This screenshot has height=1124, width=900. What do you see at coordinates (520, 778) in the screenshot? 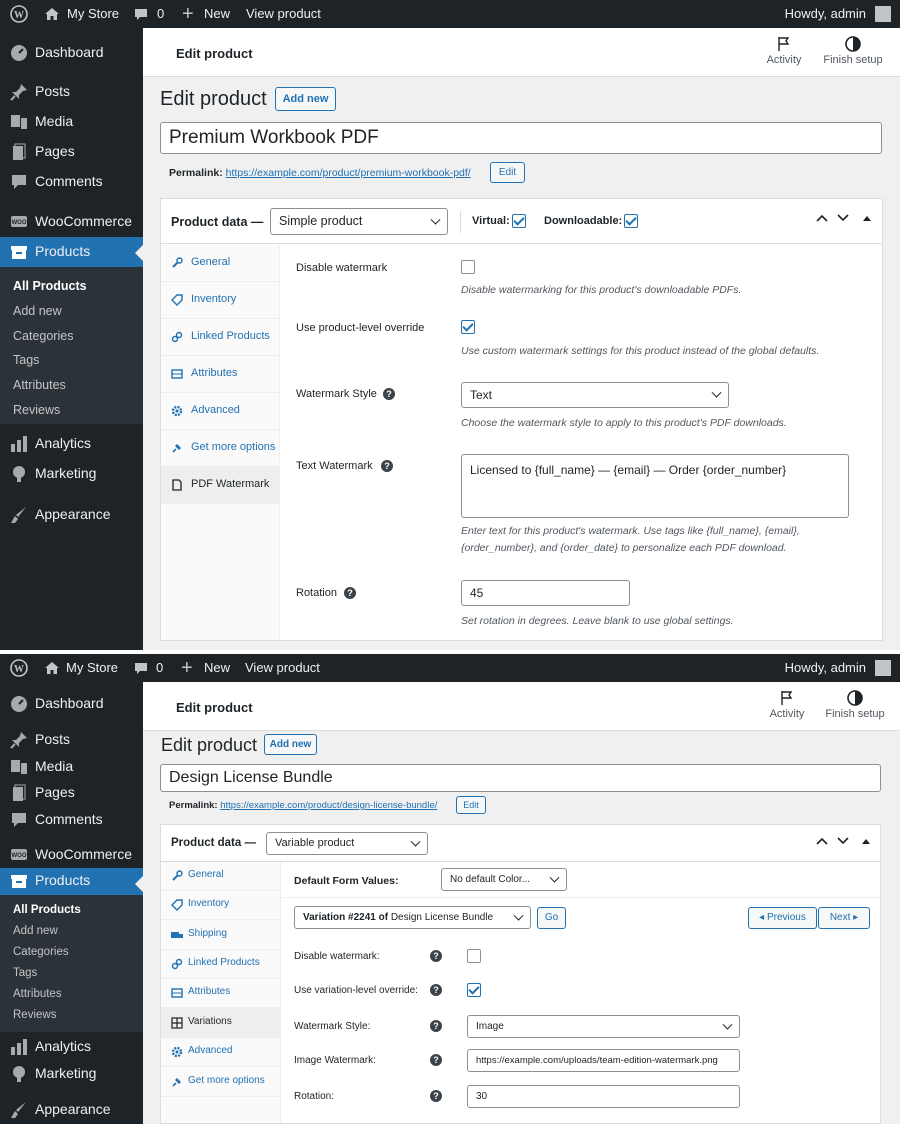
I see `product-title-input: Design License Bundle` at bounding box center [520, 778].